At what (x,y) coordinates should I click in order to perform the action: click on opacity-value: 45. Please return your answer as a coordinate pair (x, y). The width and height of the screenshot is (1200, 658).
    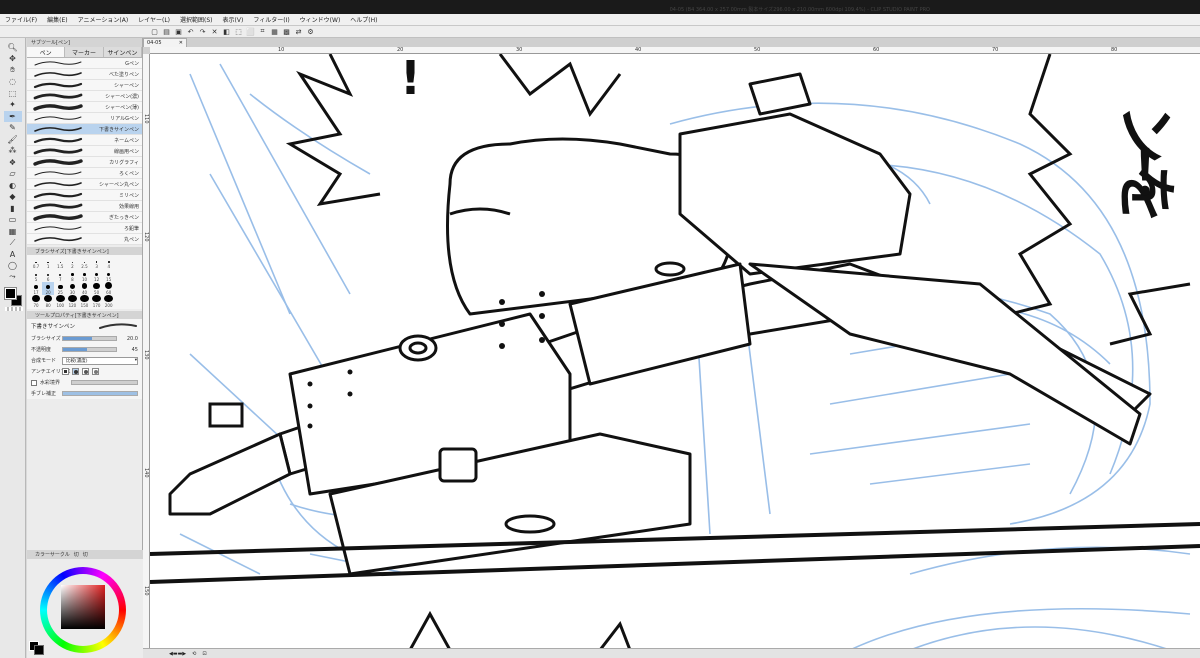
    Looking at the image, I should click on (129, 350).